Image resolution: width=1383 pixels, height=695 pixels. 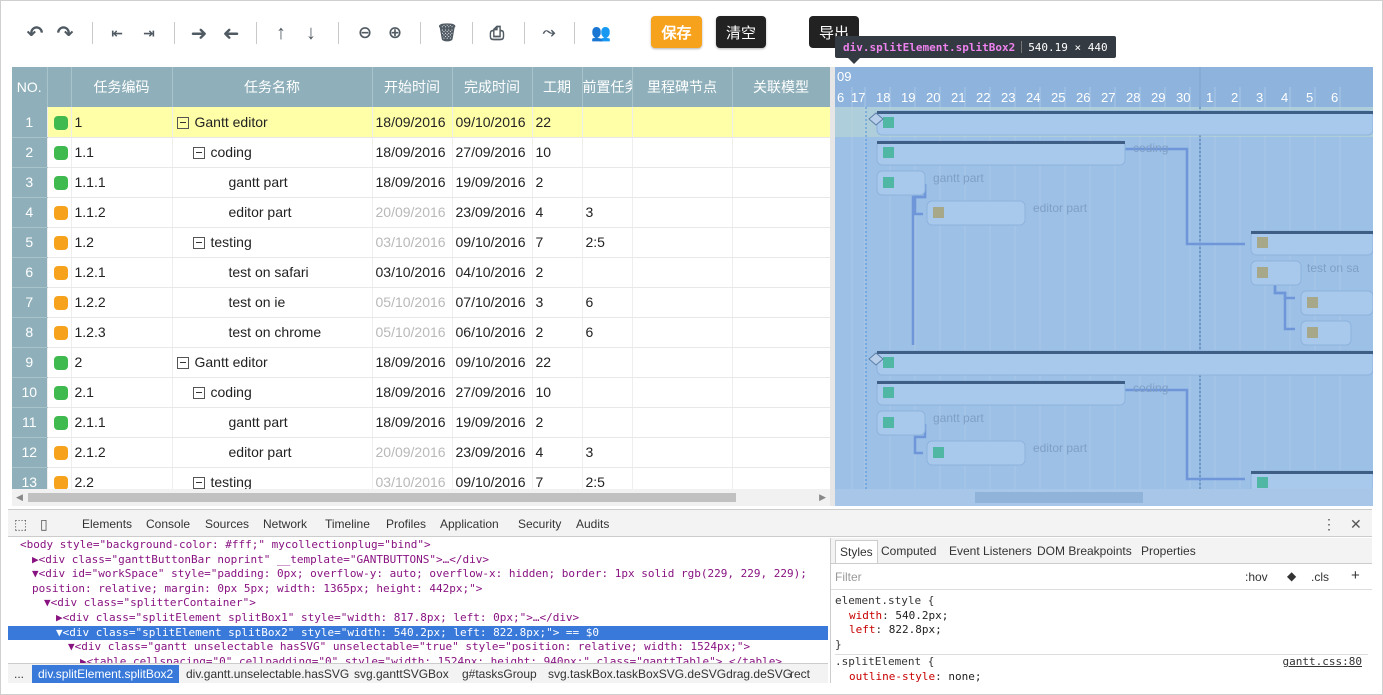 I want to click on outdent-icon: ⇤, so click(x=117, y=33).